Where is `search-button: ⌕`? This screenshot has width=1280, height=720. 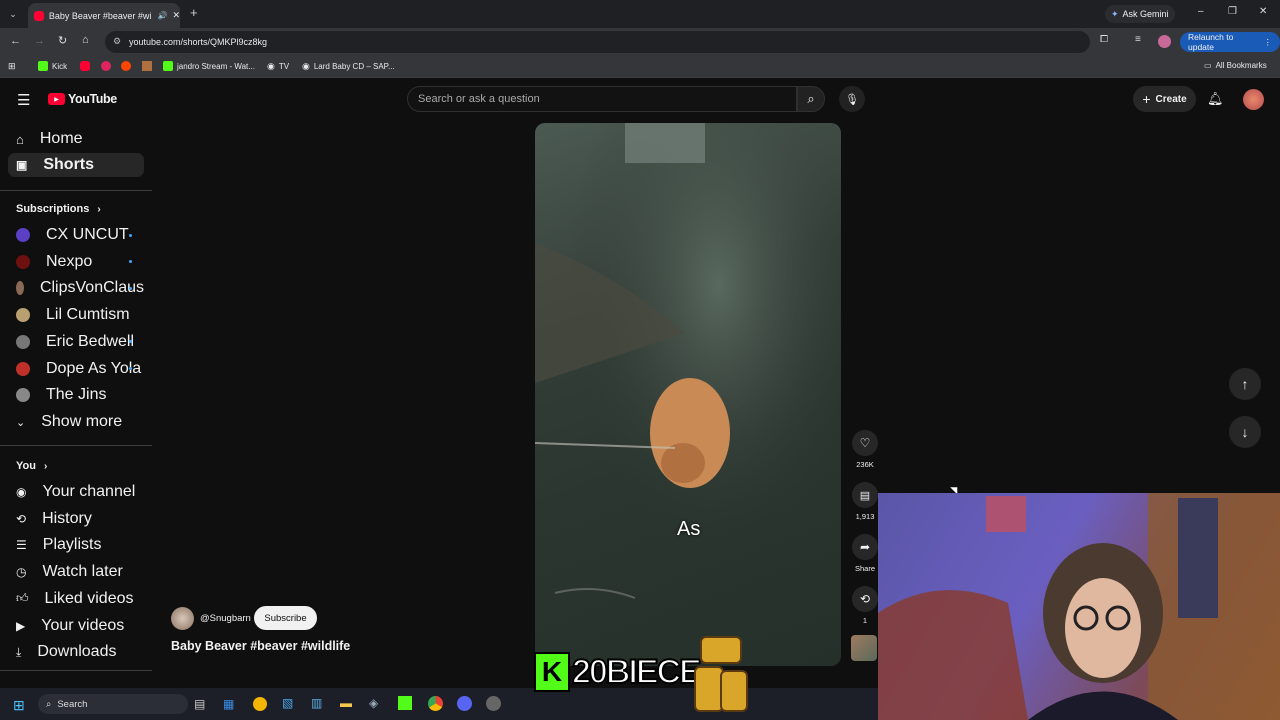 search-button: ⌕ is located at coordinates (811, 99).